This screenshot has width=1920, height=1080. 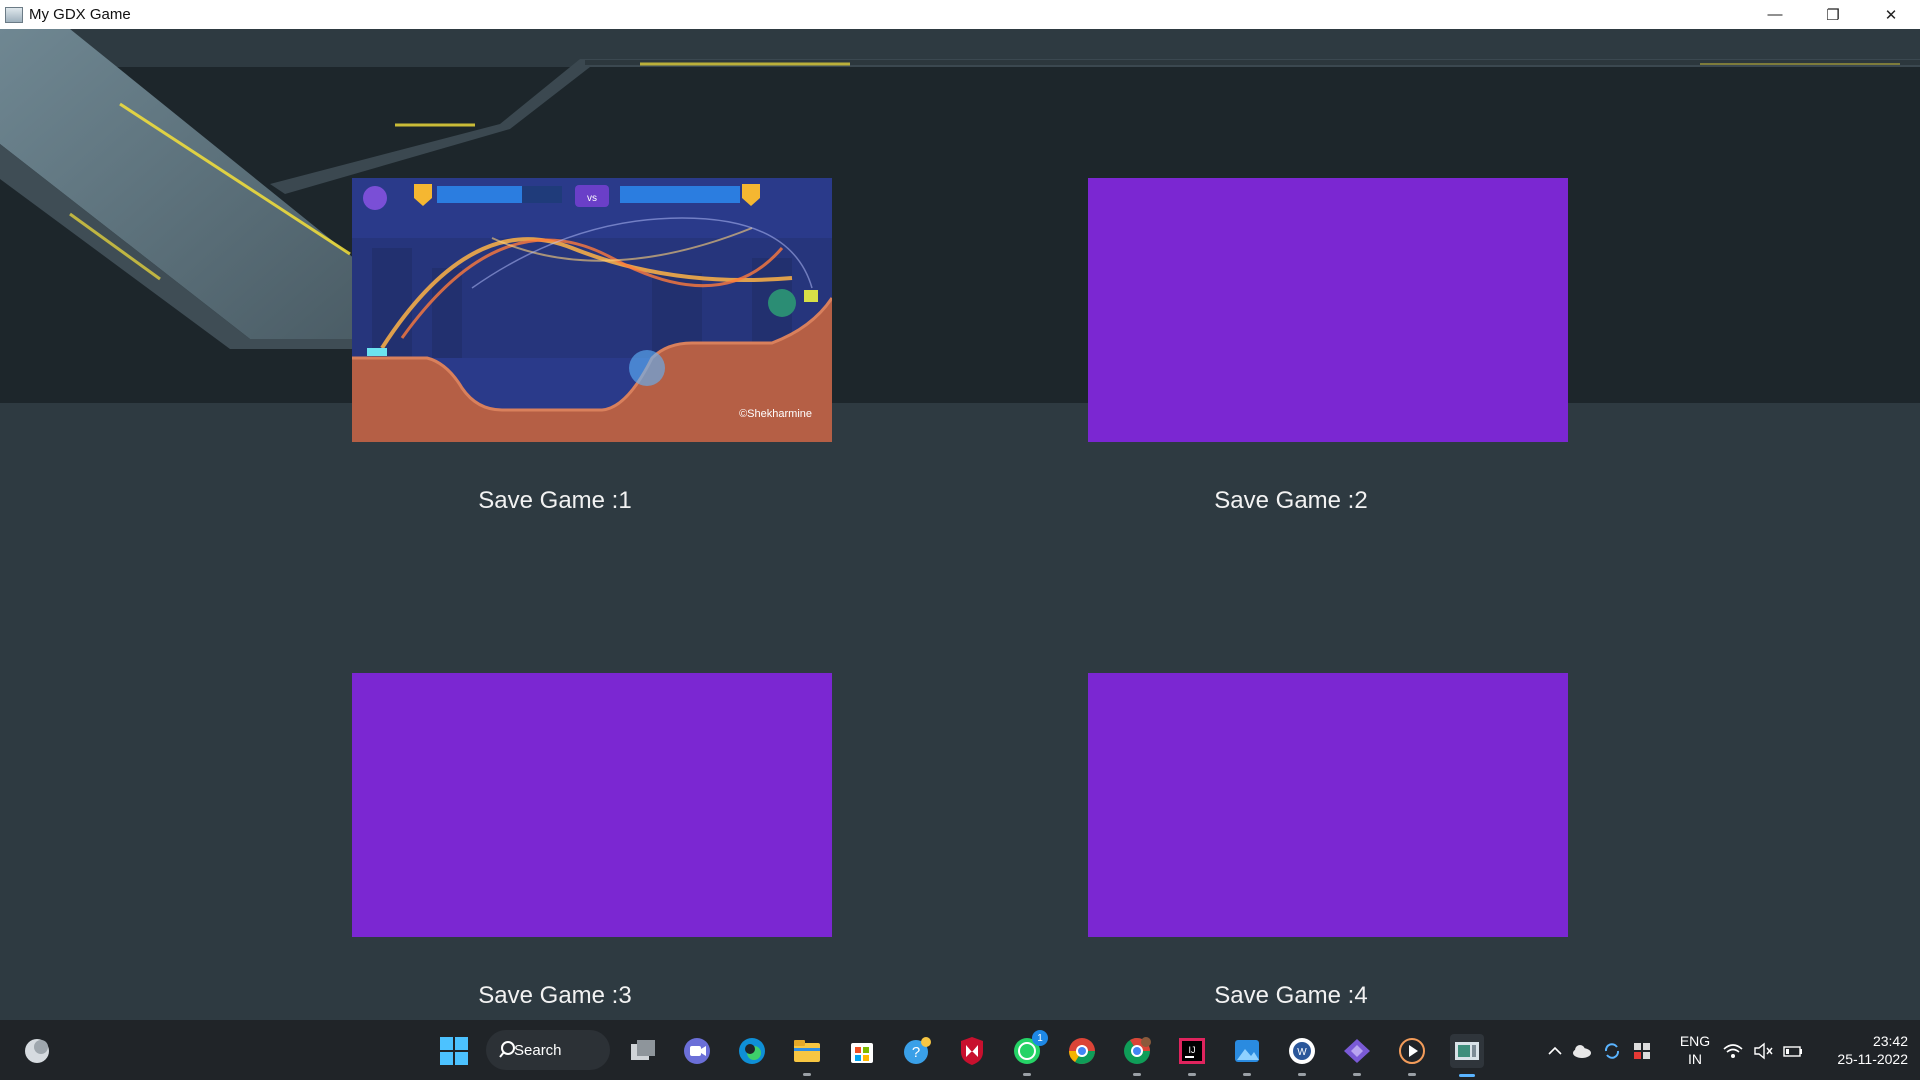 What do you see at coordinates (592, 805) in the screenshot?
I see `save-slot-3-thumbnail` at bounding box center [592, 805].